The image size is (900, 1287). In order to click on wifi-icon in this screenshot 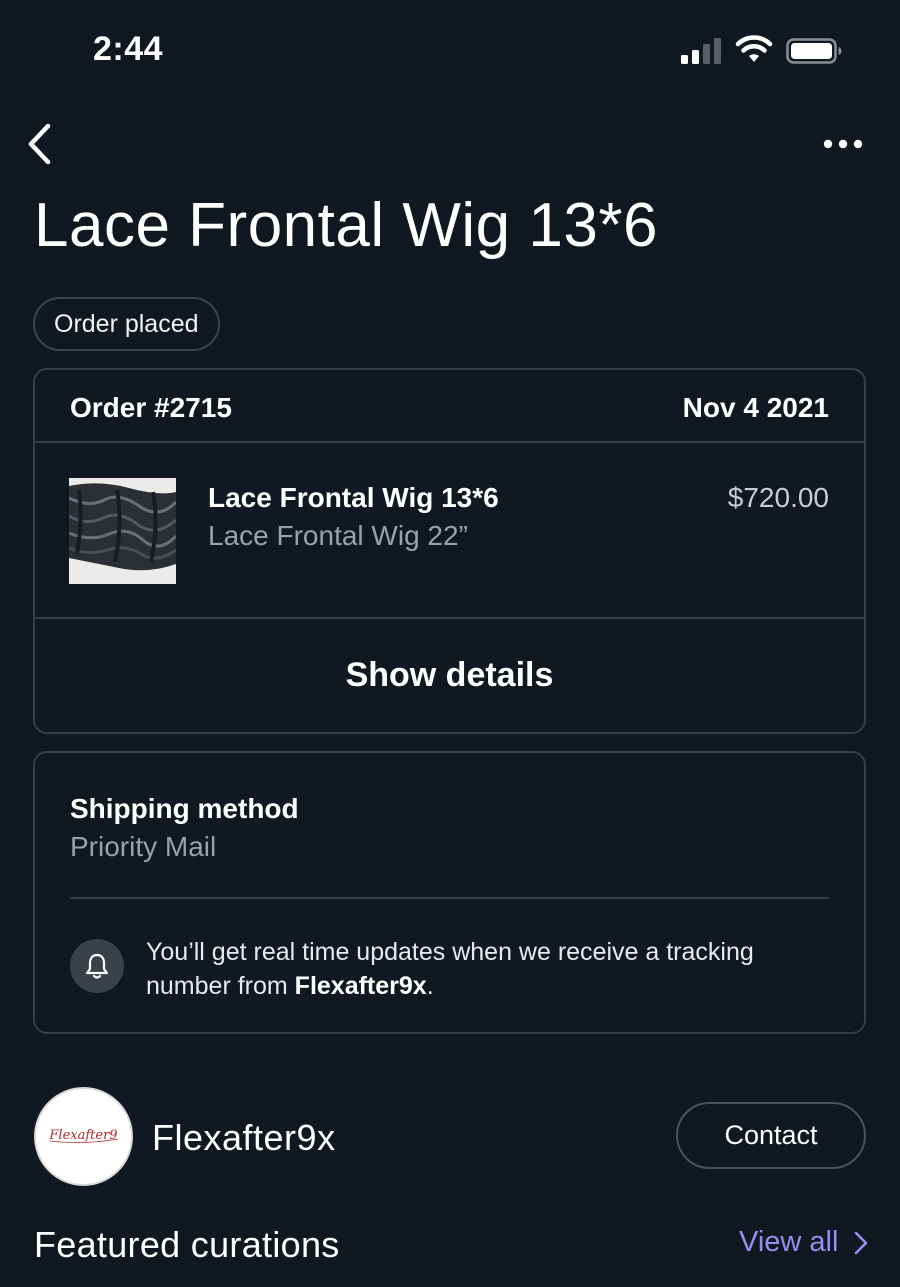, I will do `click(754, 48)`.